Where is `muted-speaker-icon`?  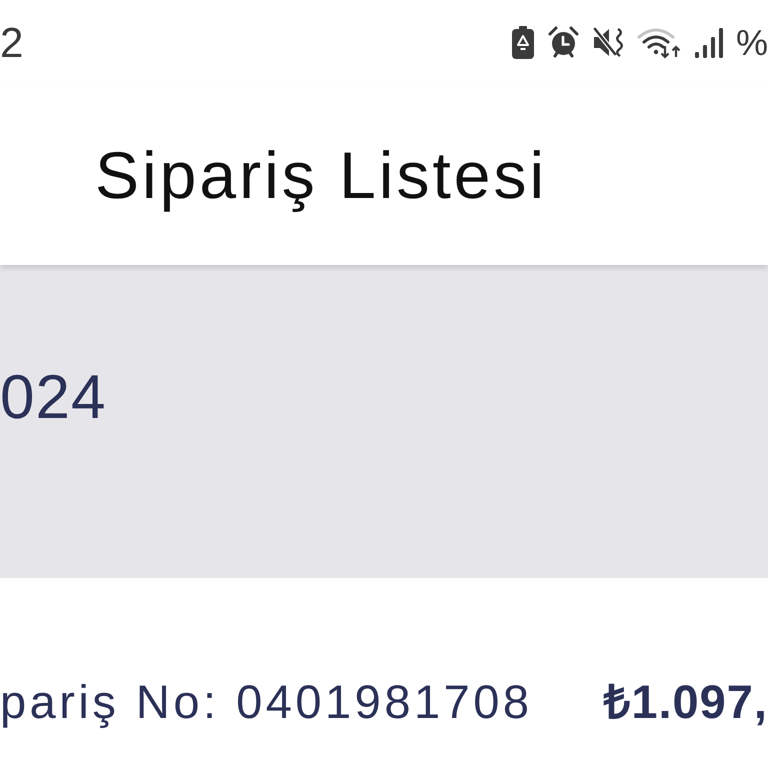 muted-speaker-icon is located at coordinates (608, 42).